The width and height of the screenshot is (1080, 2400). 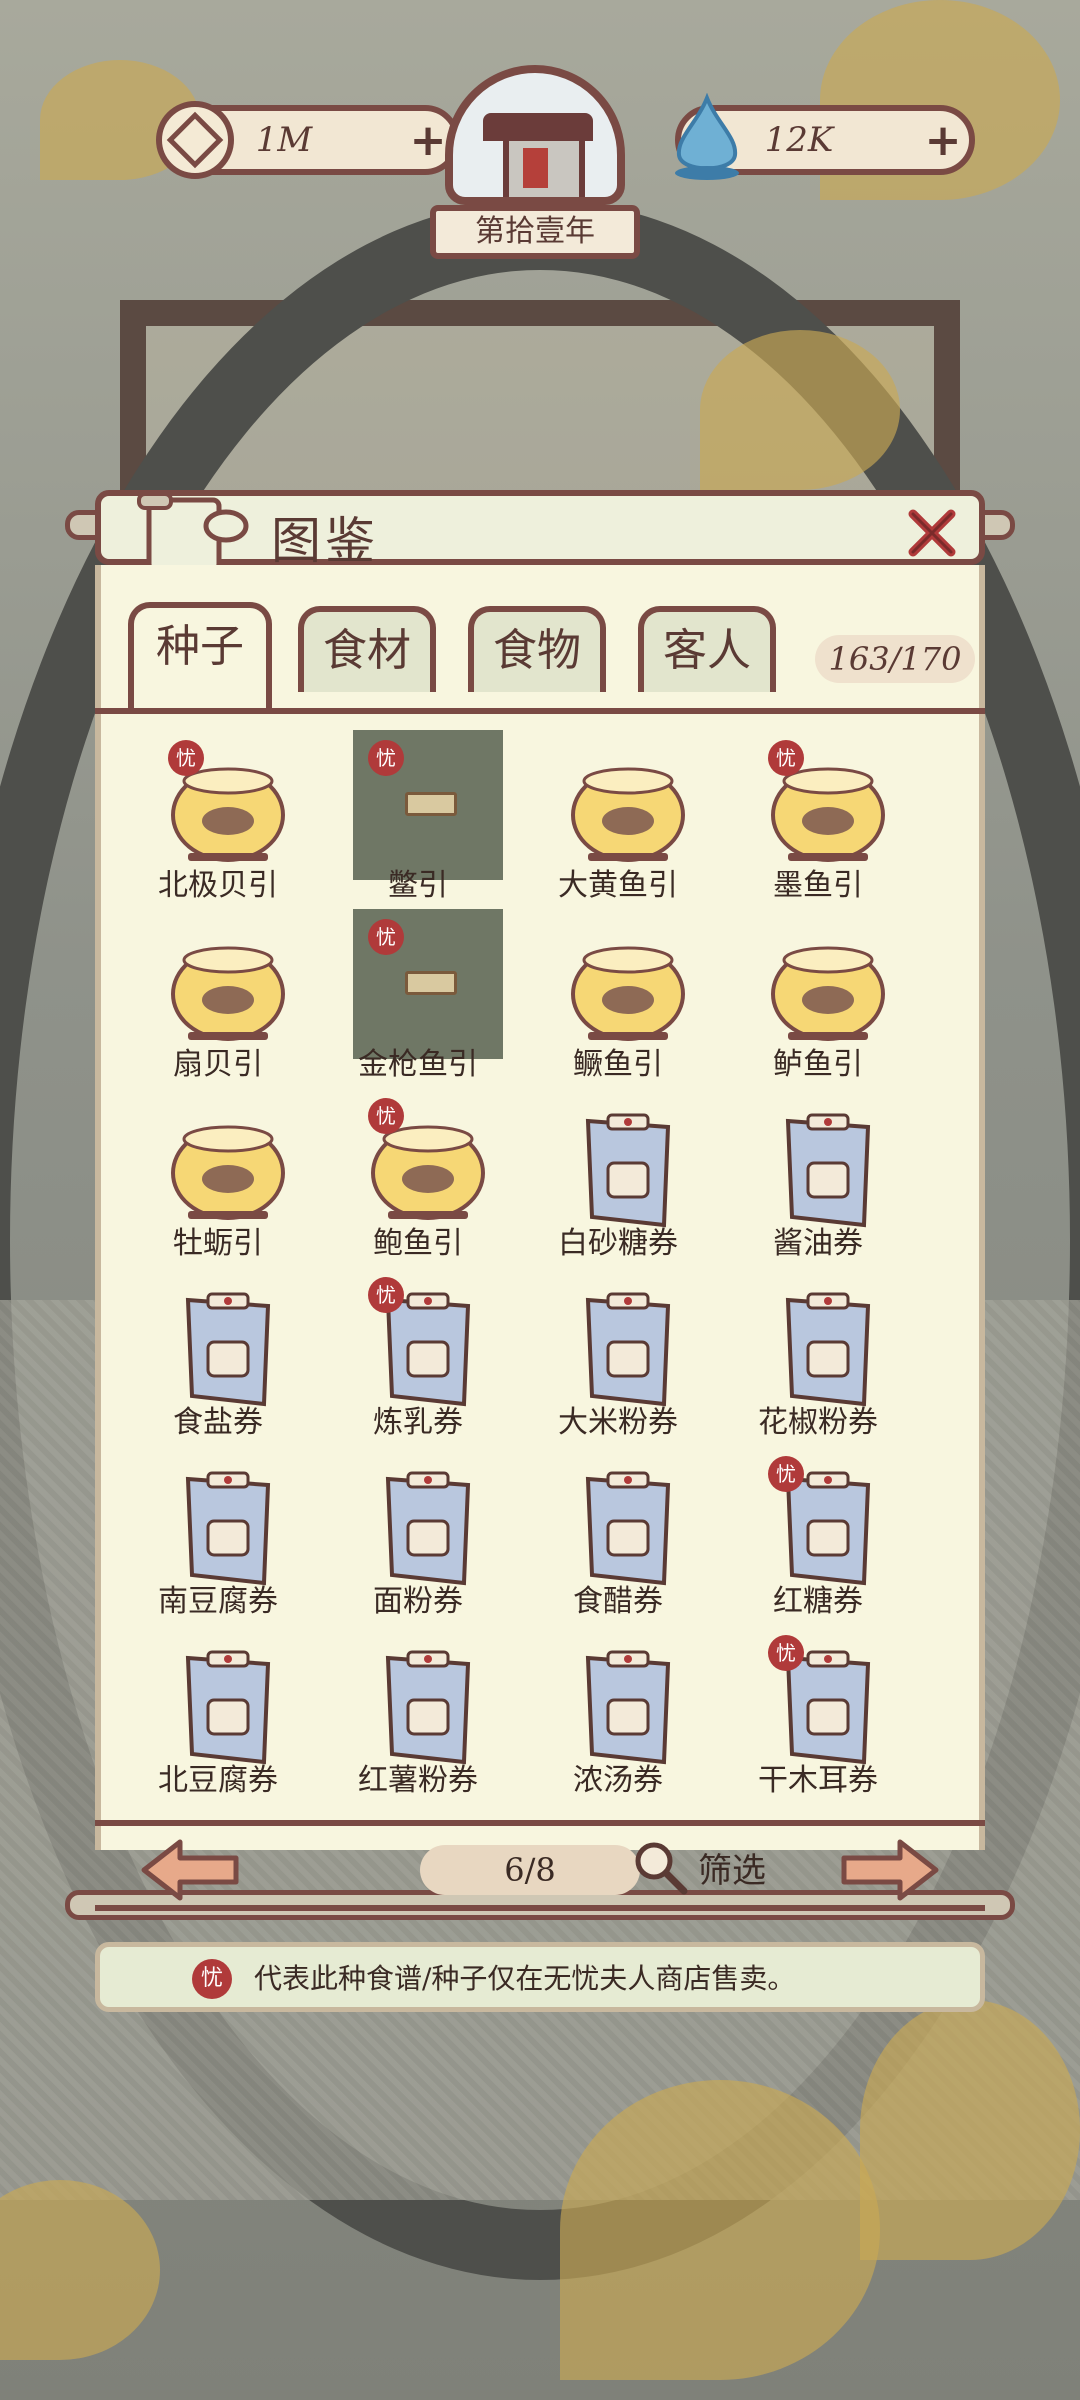 I want to click on collection-item: 大黄鱼引, so click(x=618, y=819).